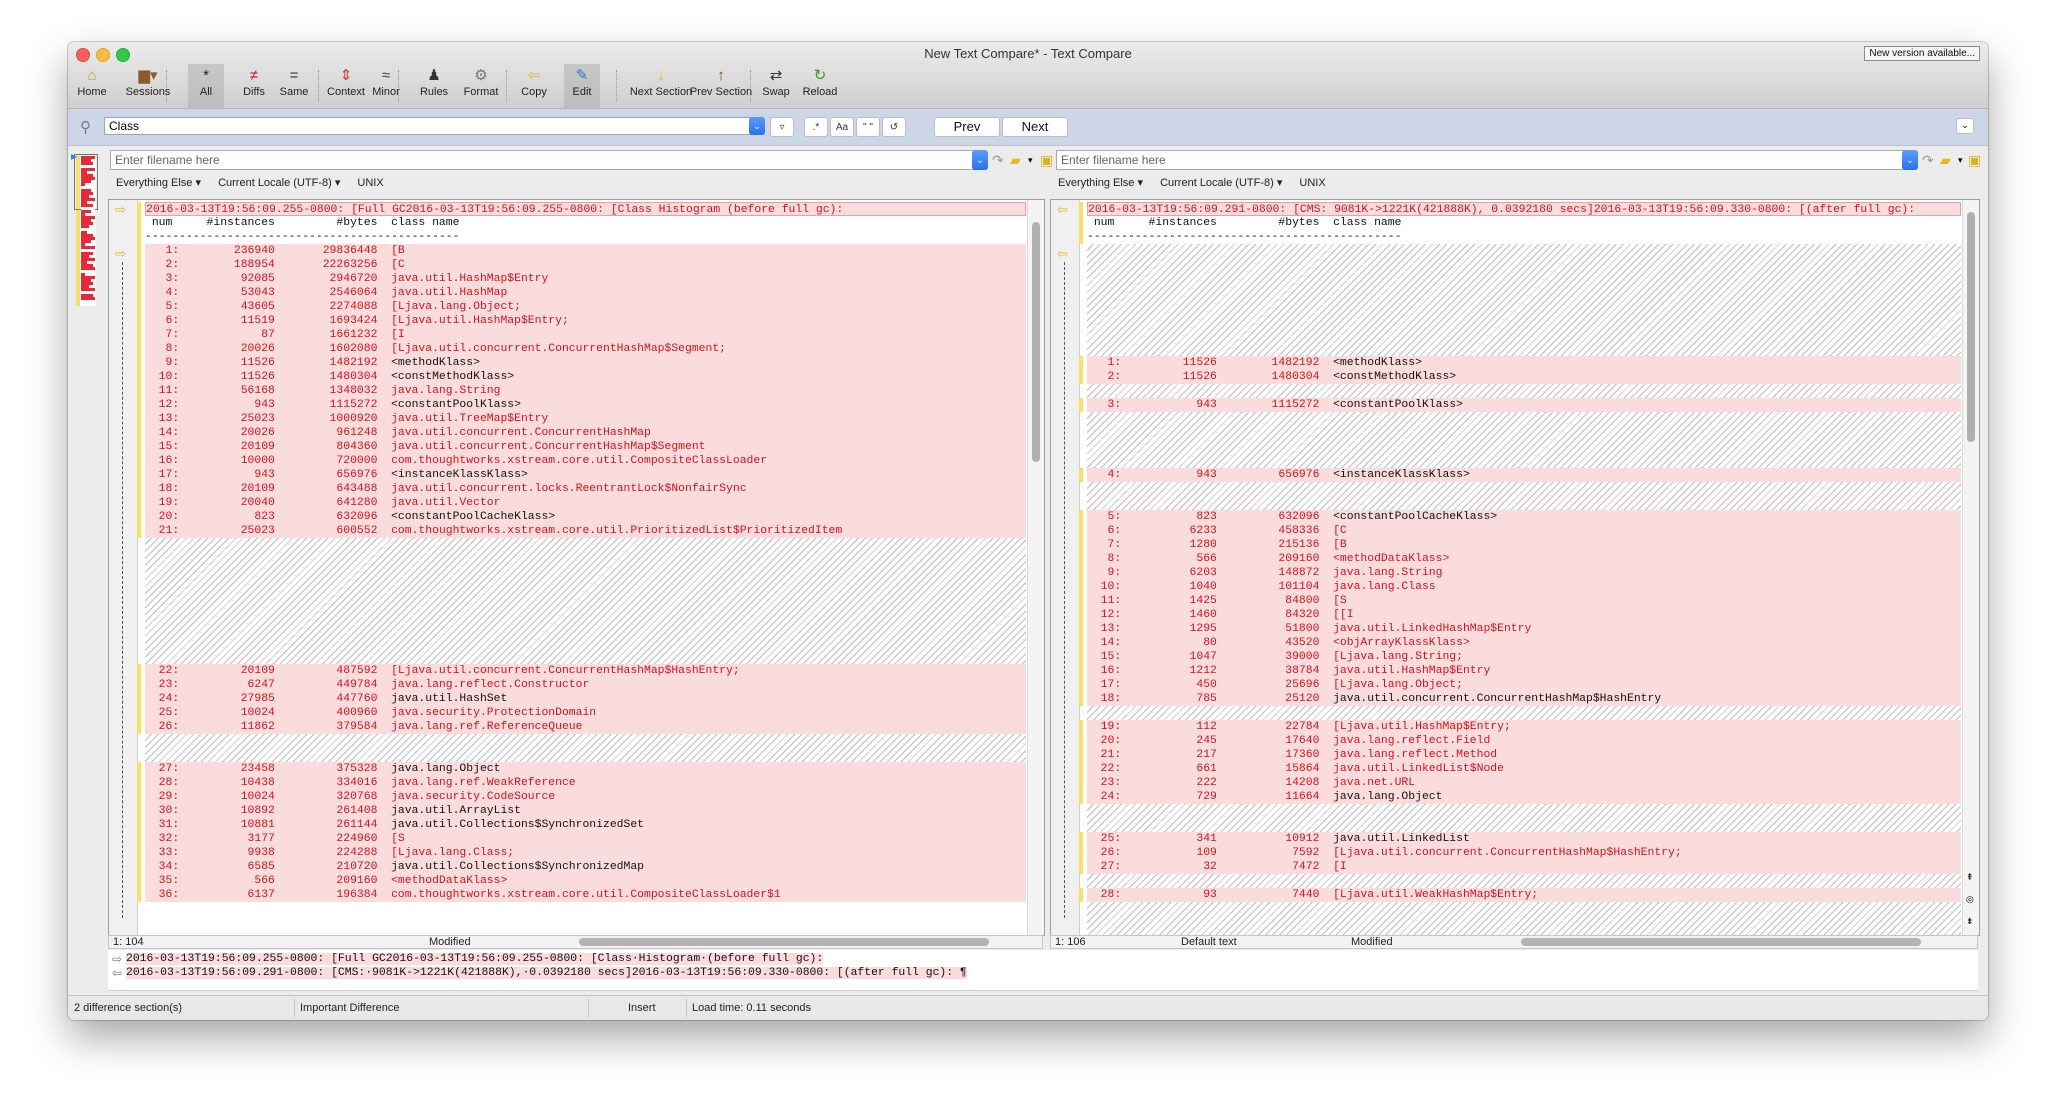  What do you see at coordinates (585, 363) in the screenshot?
I see `left-table-row: 9: 11526 1482192 <methodKlass>` at bounding box center [585, 363].